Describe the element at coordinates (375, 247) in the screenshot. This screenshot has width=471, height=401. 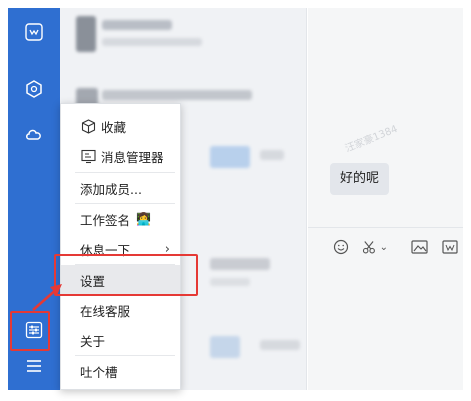
I see `scissors-icon: ⌄` at that location.